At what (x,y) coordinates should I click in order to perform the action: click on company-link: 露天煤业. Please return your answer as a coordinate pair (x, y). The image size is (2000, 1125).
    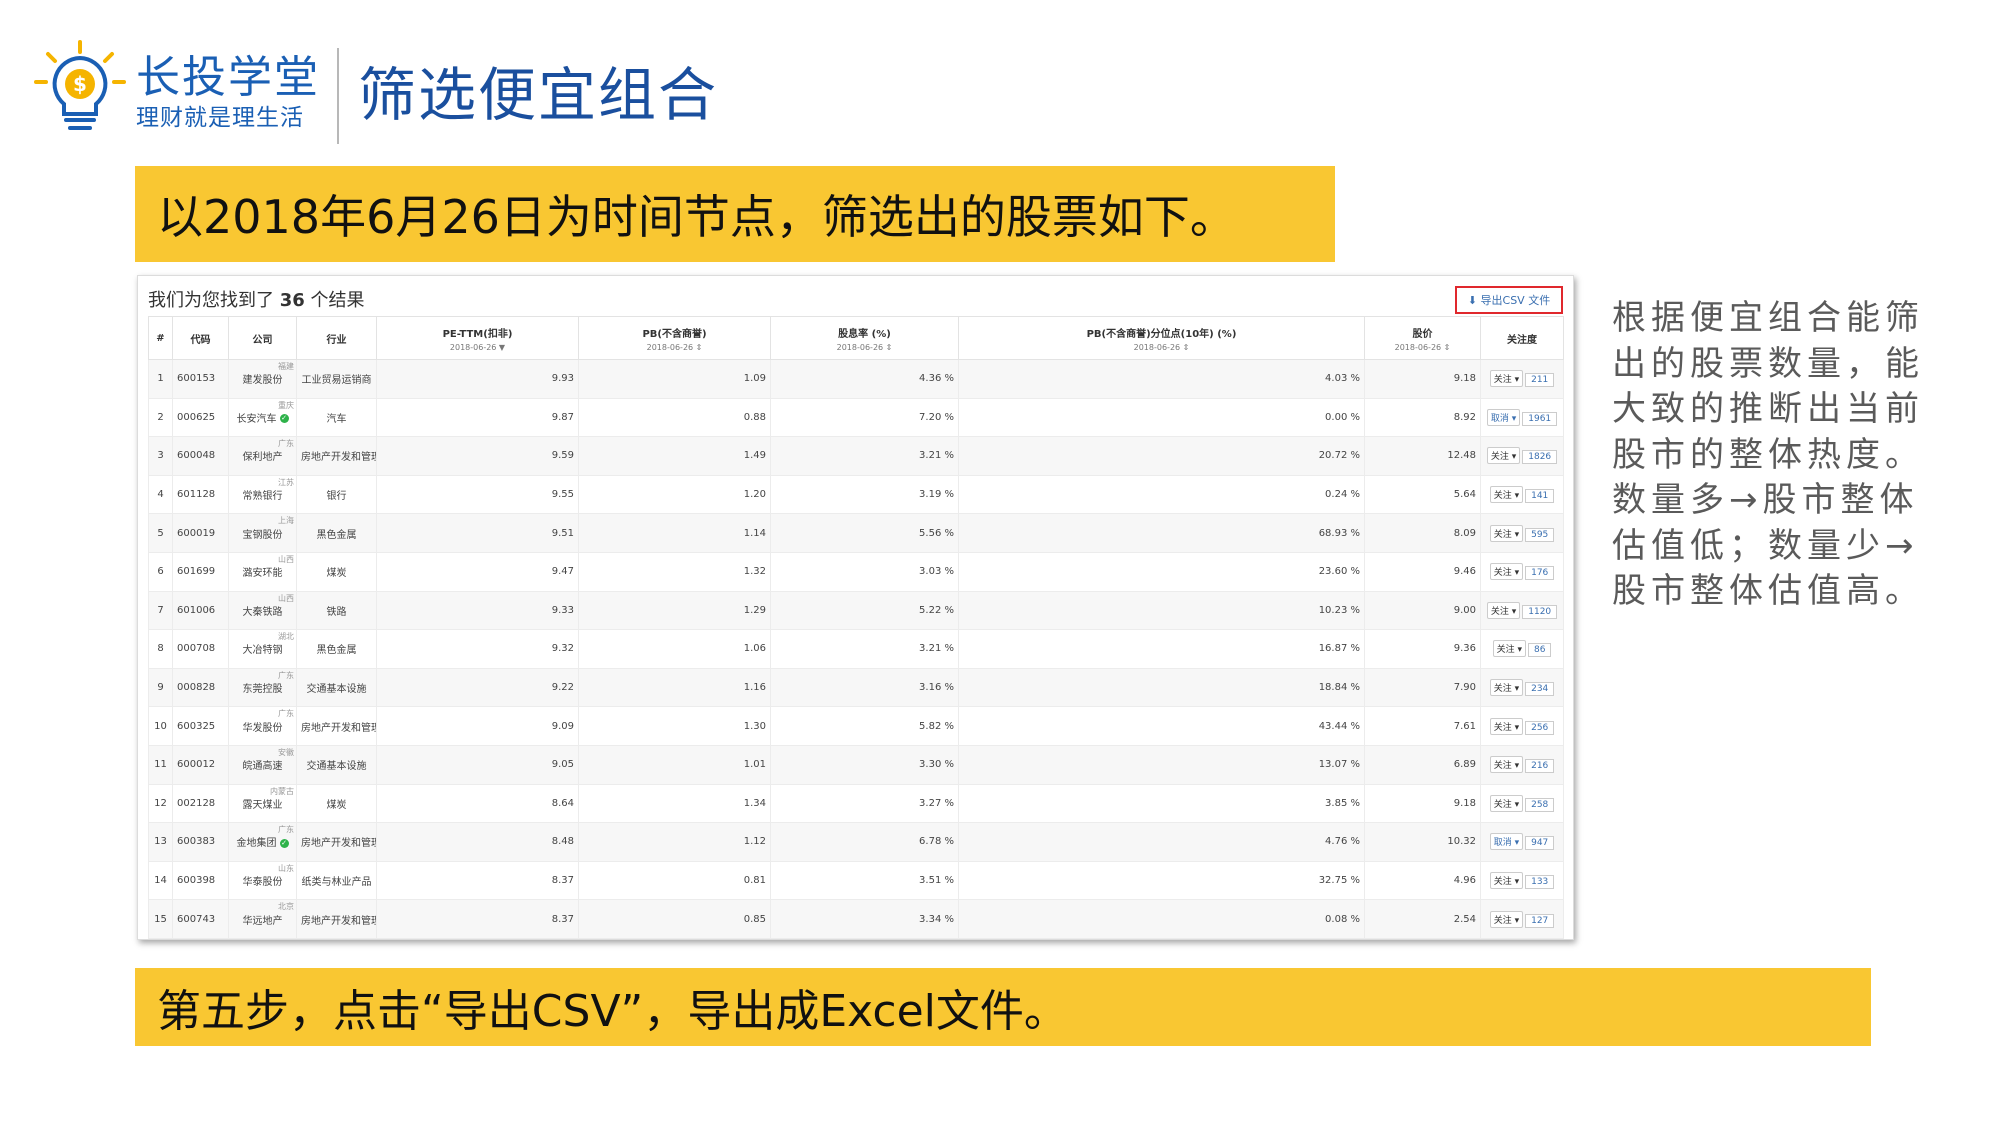
    Looking at the image, I should click on (263, 805).